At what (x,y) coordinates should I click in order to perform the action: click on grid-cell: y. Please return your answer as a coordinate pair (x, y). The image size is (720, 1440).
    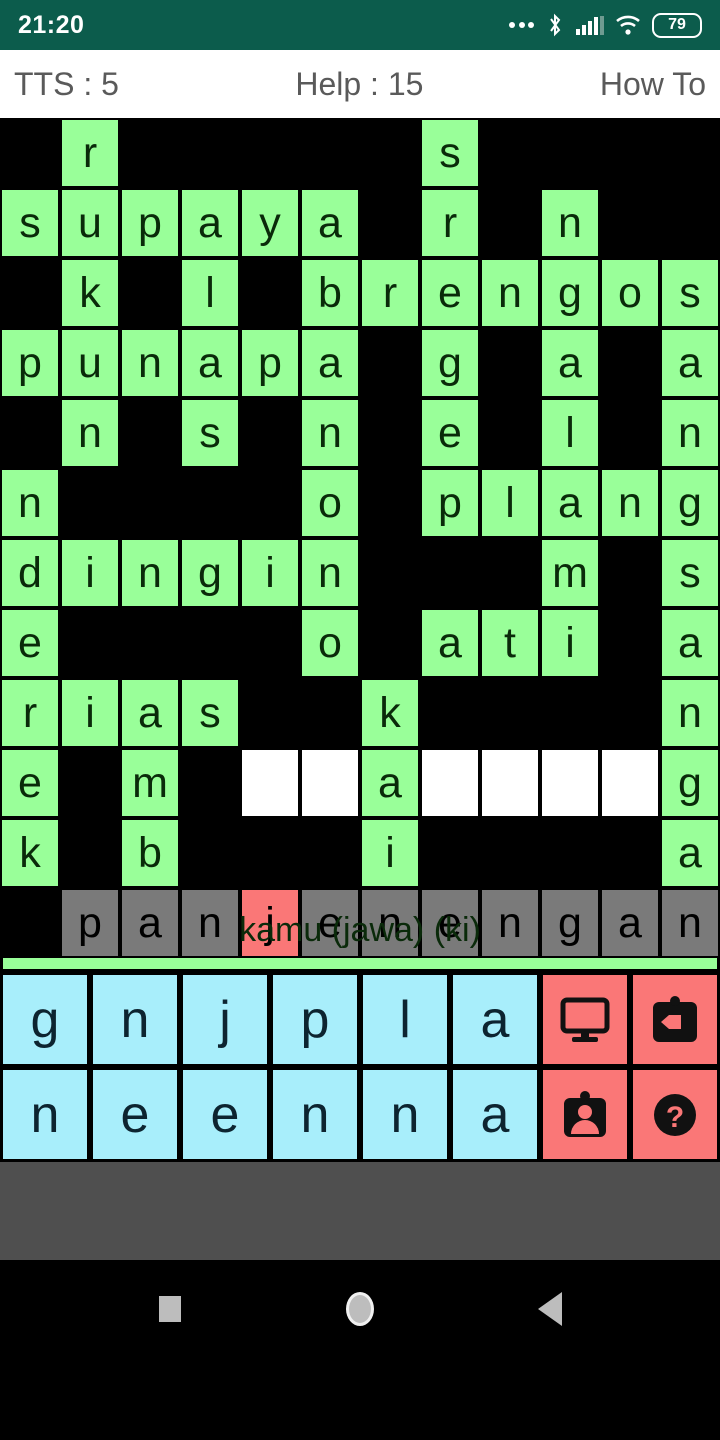
    Looking at the image, I should click on (270, 223).